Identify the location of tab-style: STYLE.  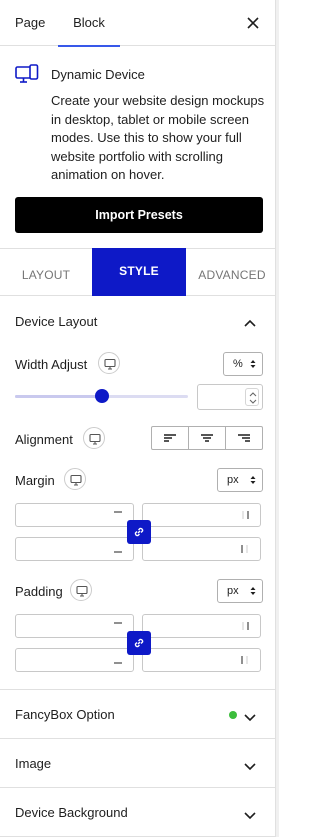
(139, 272).